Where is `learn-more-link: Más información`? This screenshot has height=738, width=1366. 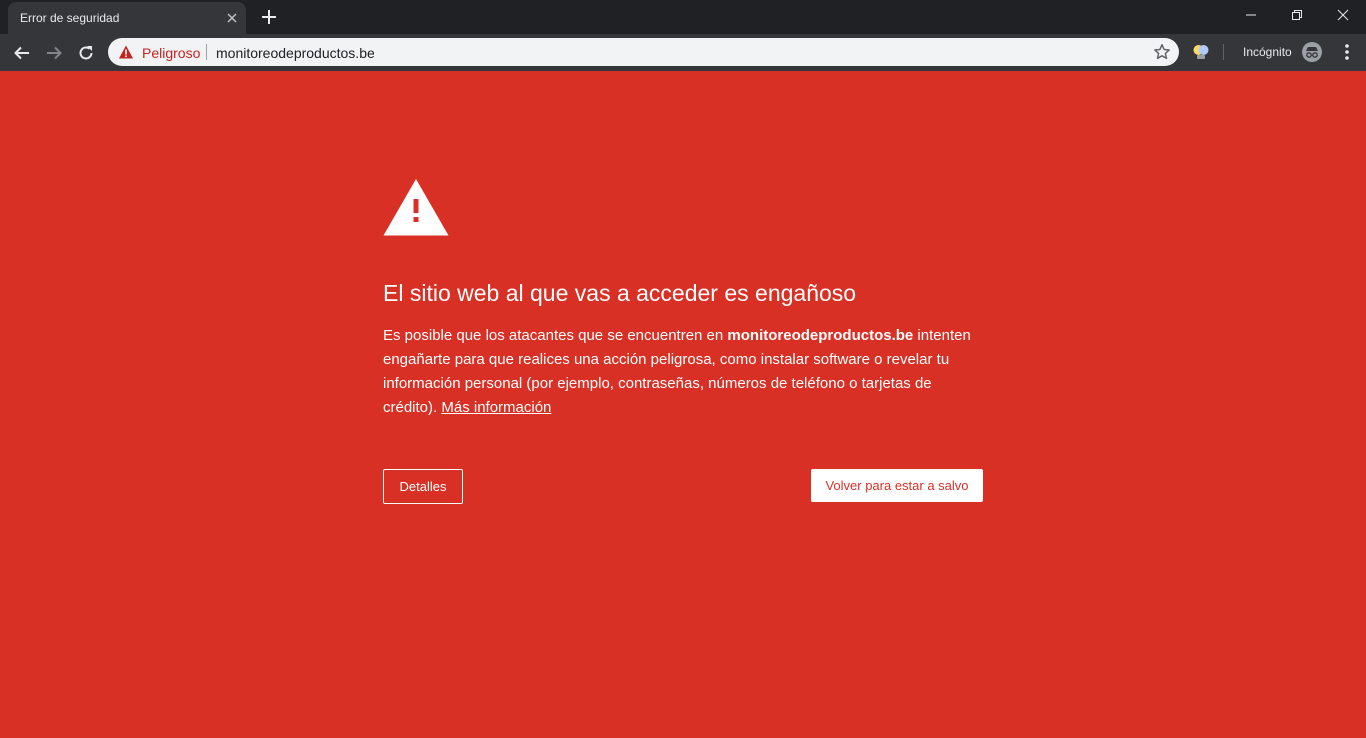 learn-more-link: Más información is located at coordinates (496, 407).